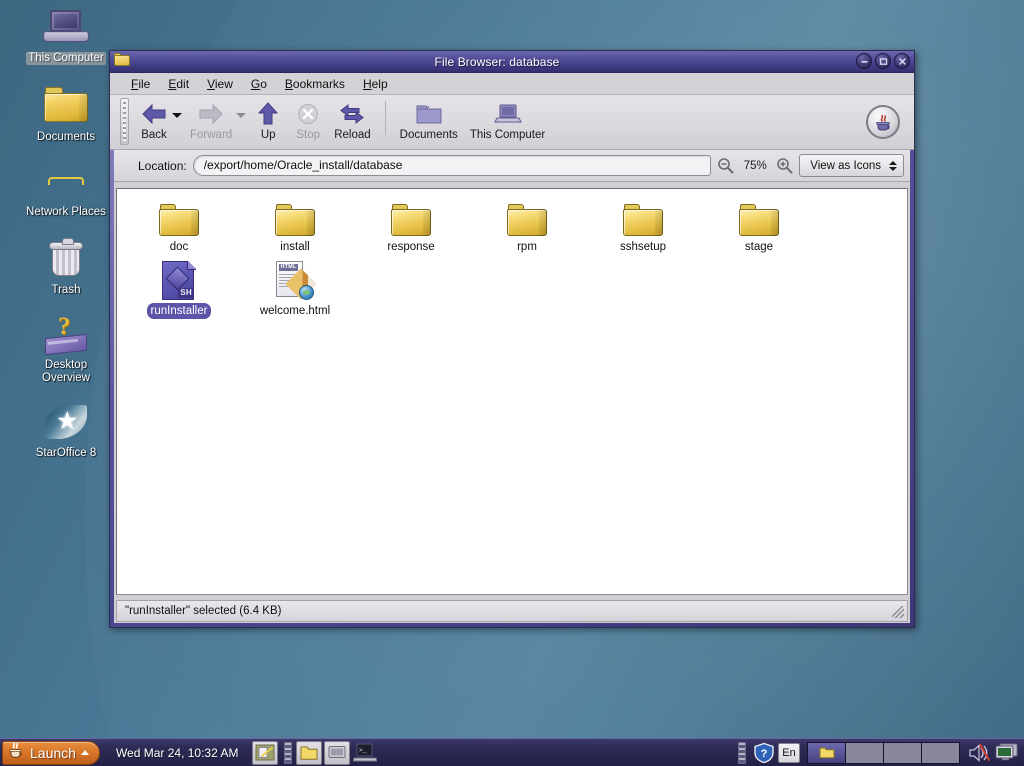 The width and height of the screenshot is (1024, 766). Describe the element at coordinates (154, 135) in the screenshot. I see `back-label: Back` at that location.